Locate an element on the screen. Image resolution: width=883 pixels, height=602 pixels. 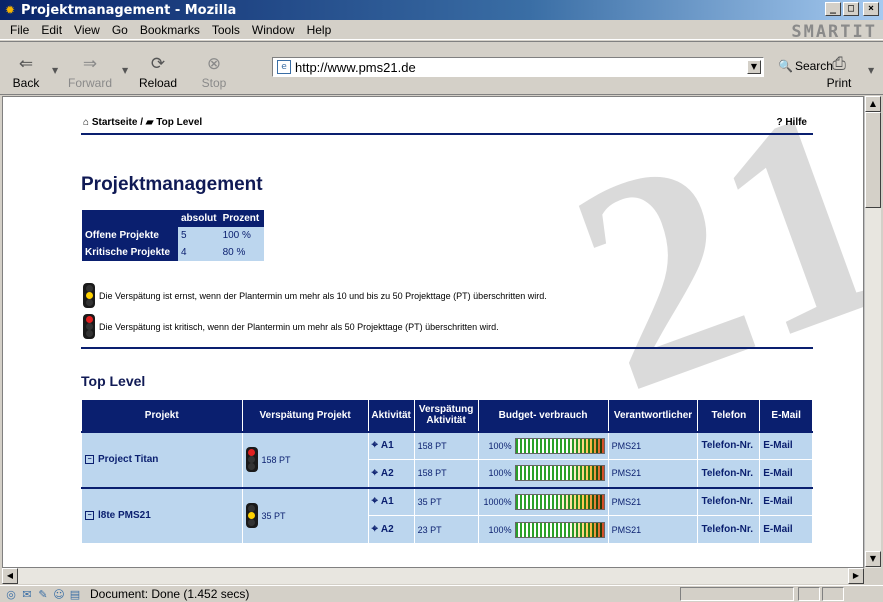
menu-view: View is located at coordinates (87, 30).